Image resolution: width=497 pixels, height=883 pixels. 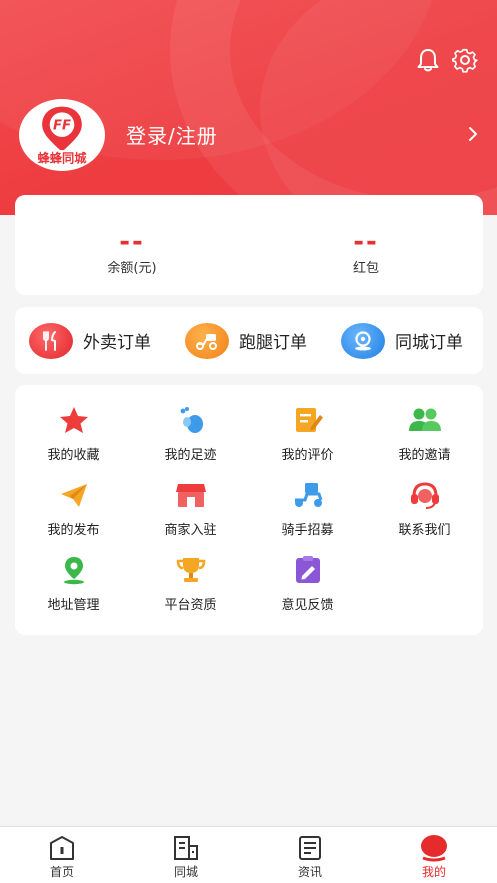 What do you see at coordinates (273, 343) in the screenshot?
I see `errand-orders-label: 跑腿订单` at bounding box center [273, 343].